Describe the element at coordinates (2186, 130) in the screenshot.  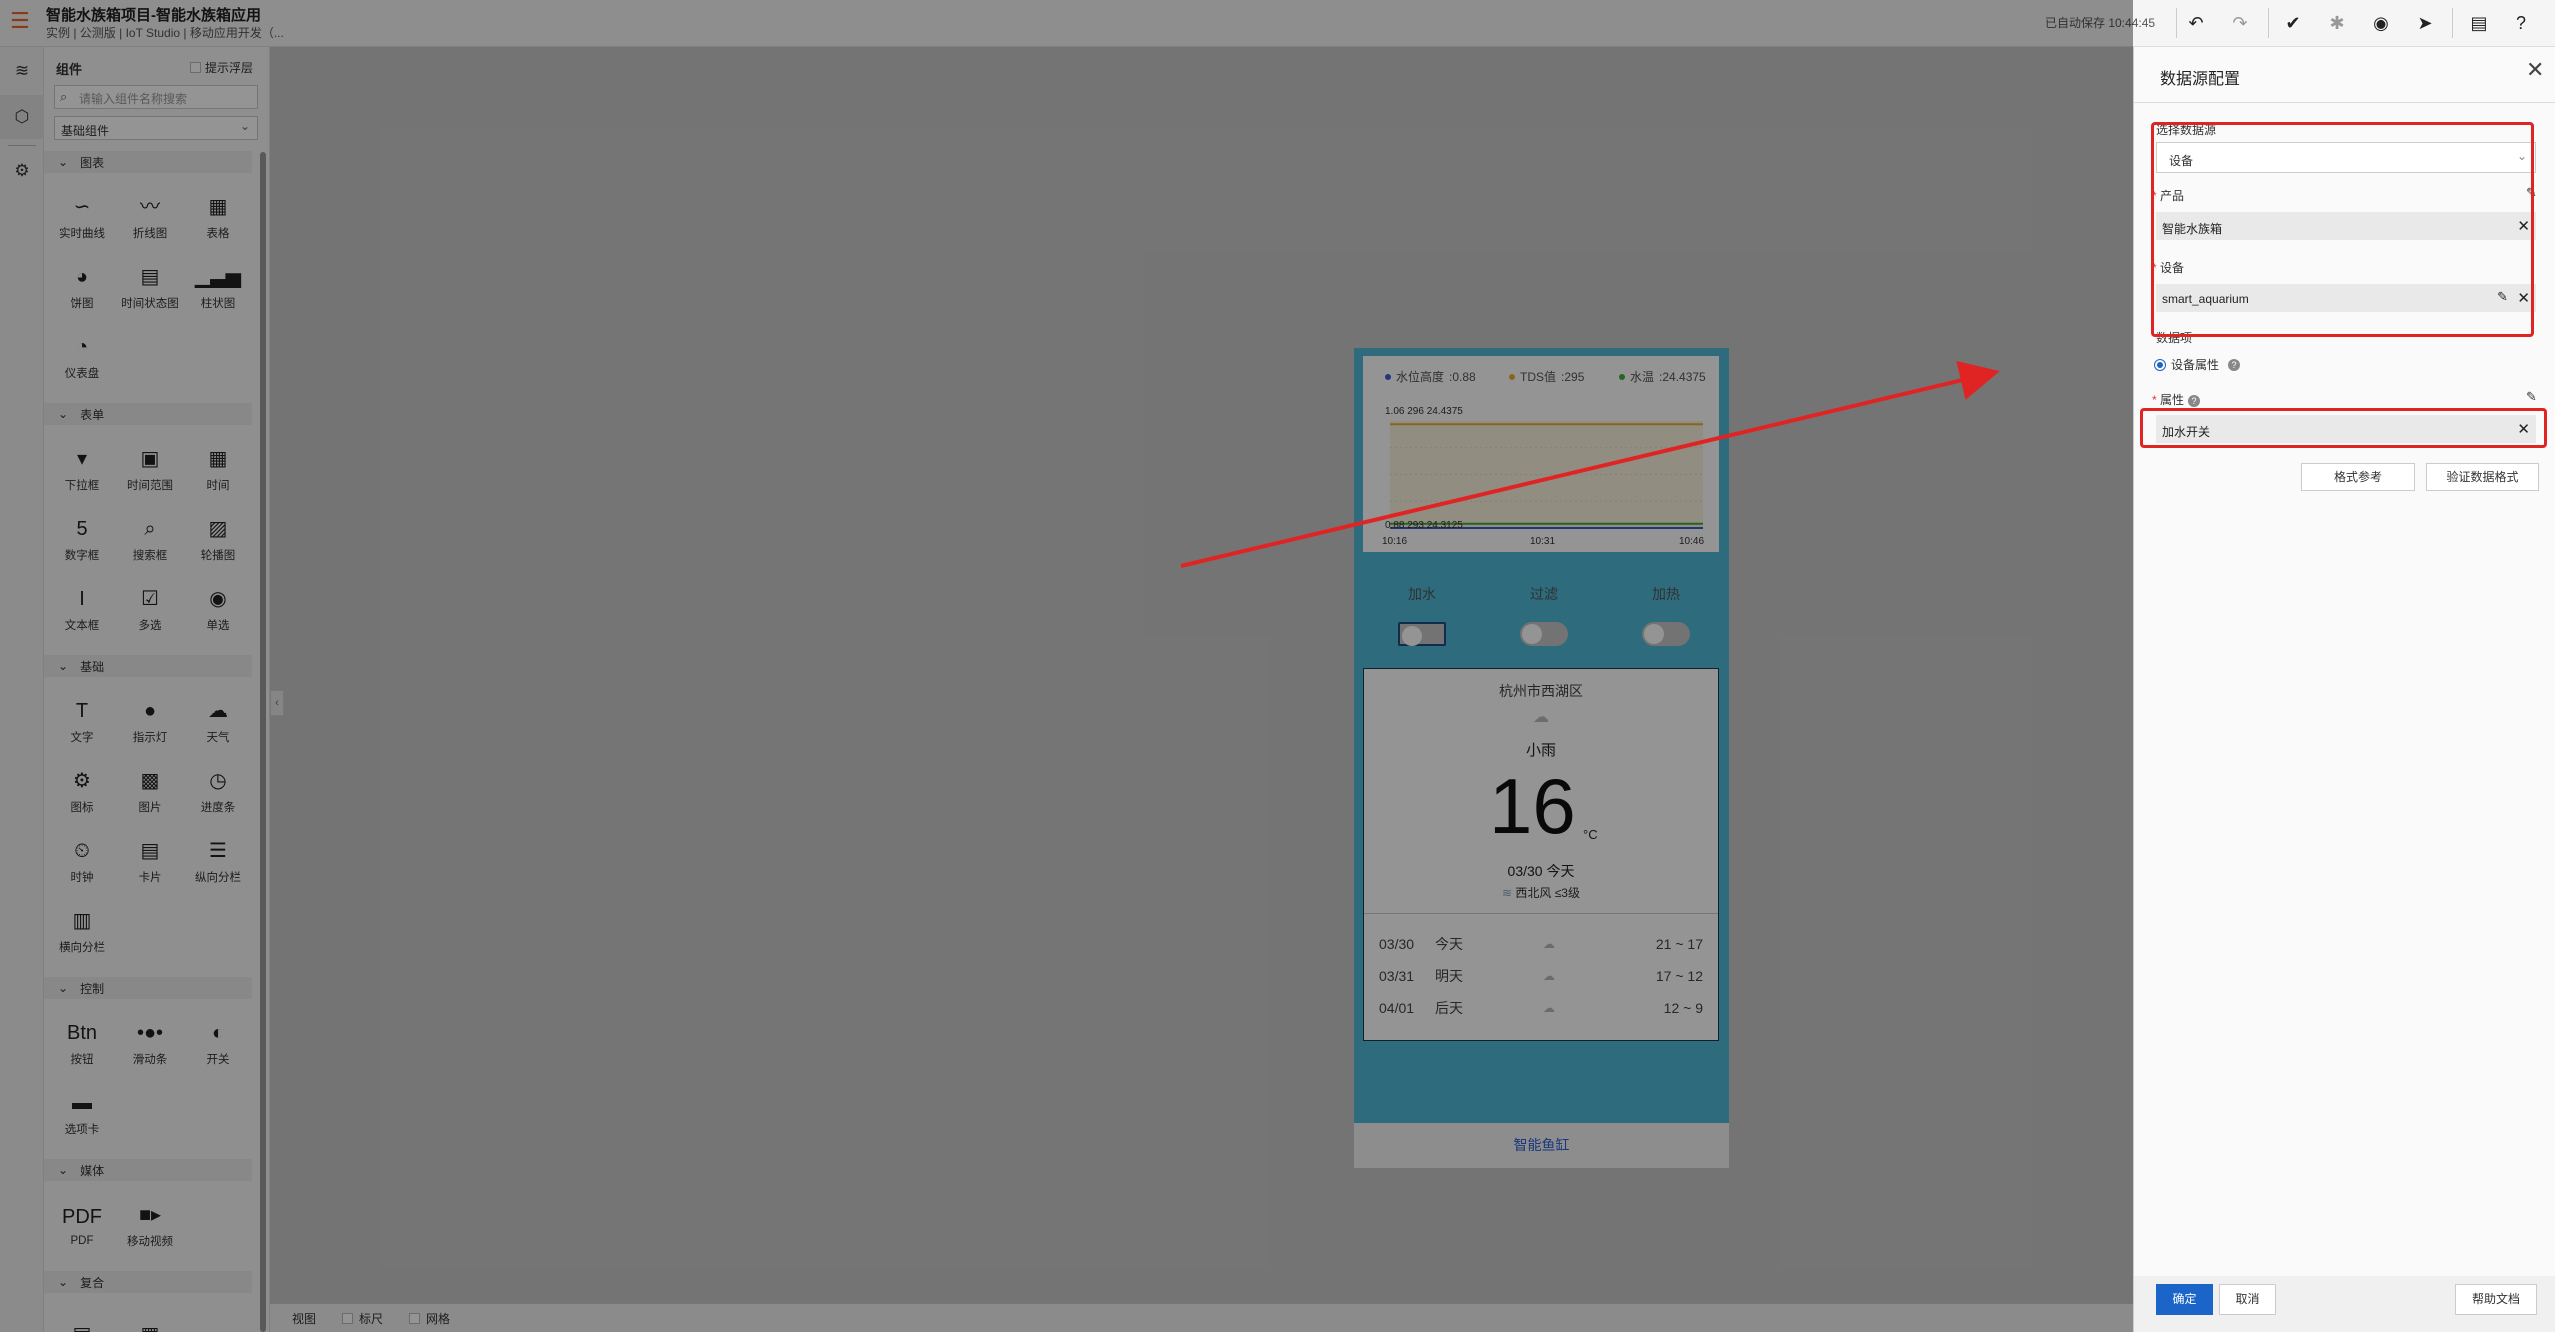
I see `source-label: 选择数据源` at that location.